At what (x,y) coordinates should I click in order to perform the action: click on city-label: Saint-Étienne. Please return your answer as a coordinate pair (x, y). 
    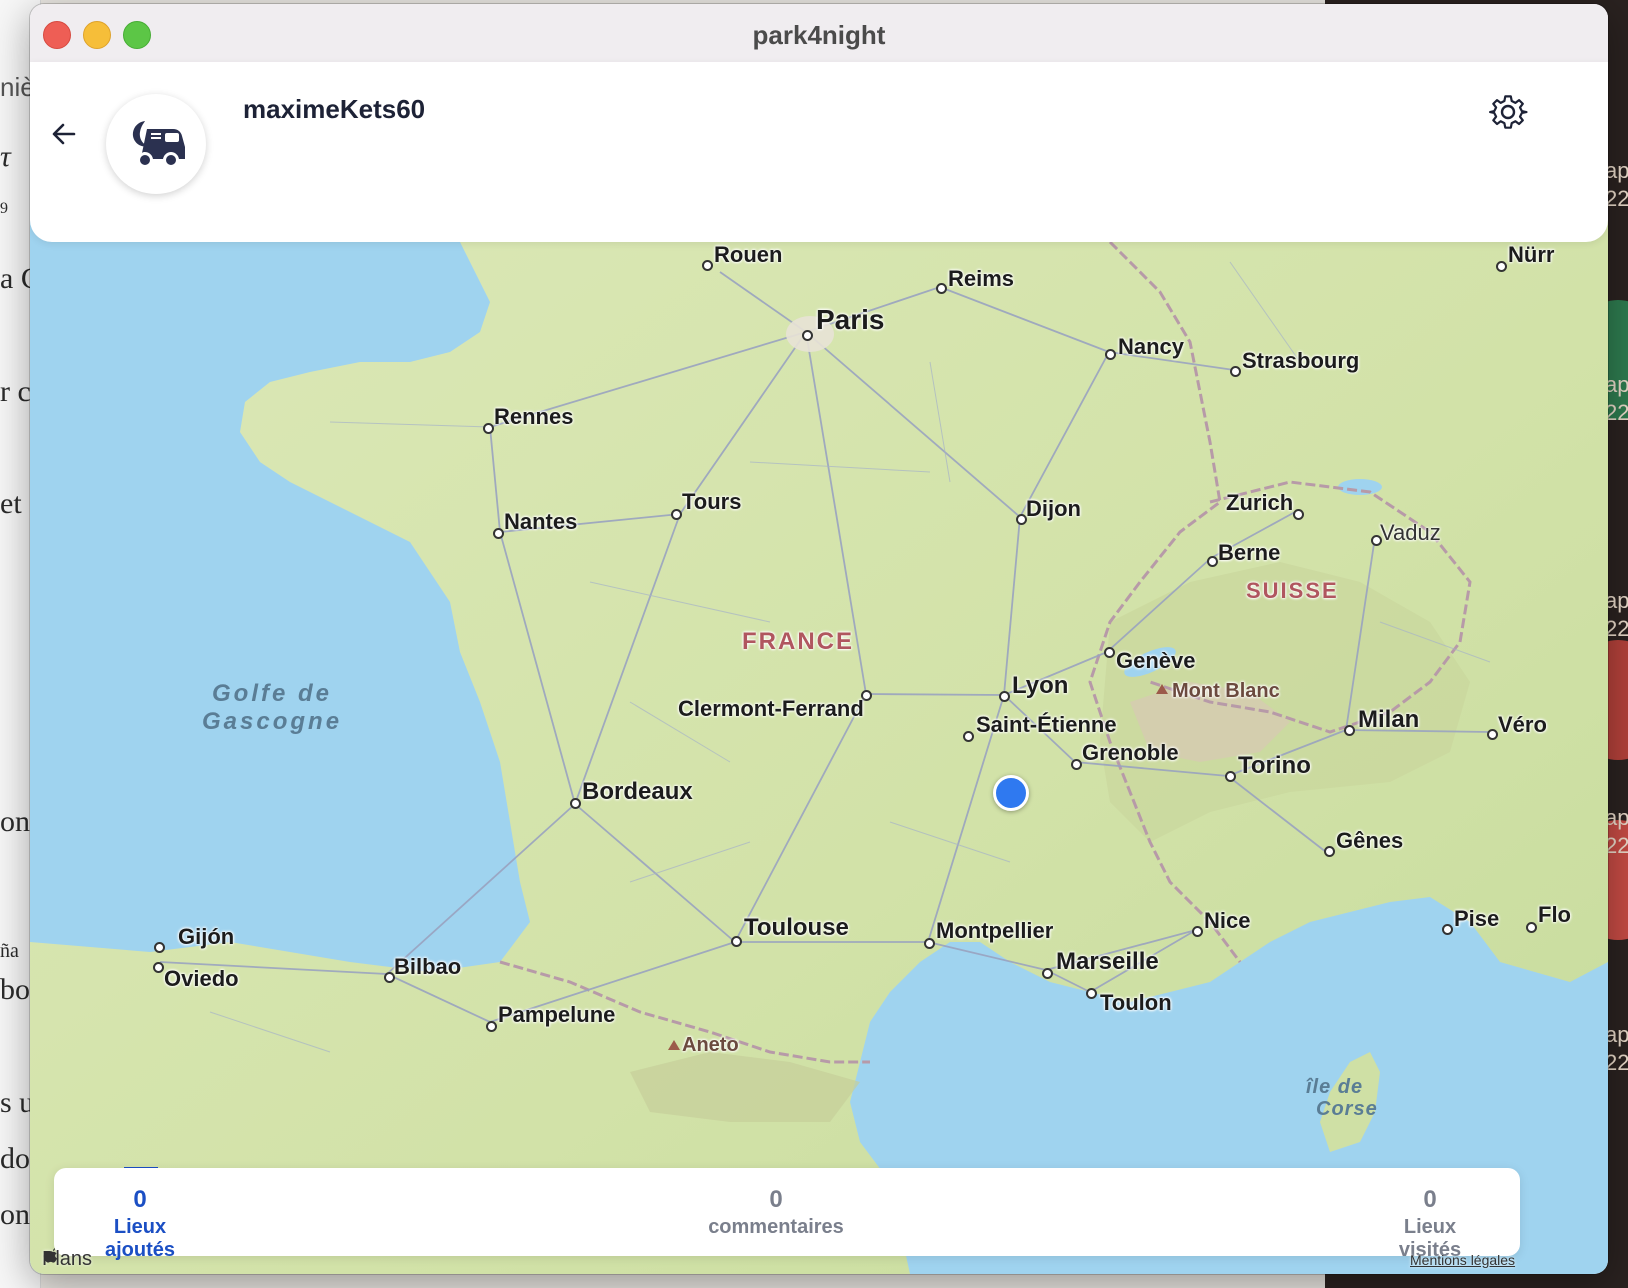
    Looking at the image, I should click on (1046, 724).